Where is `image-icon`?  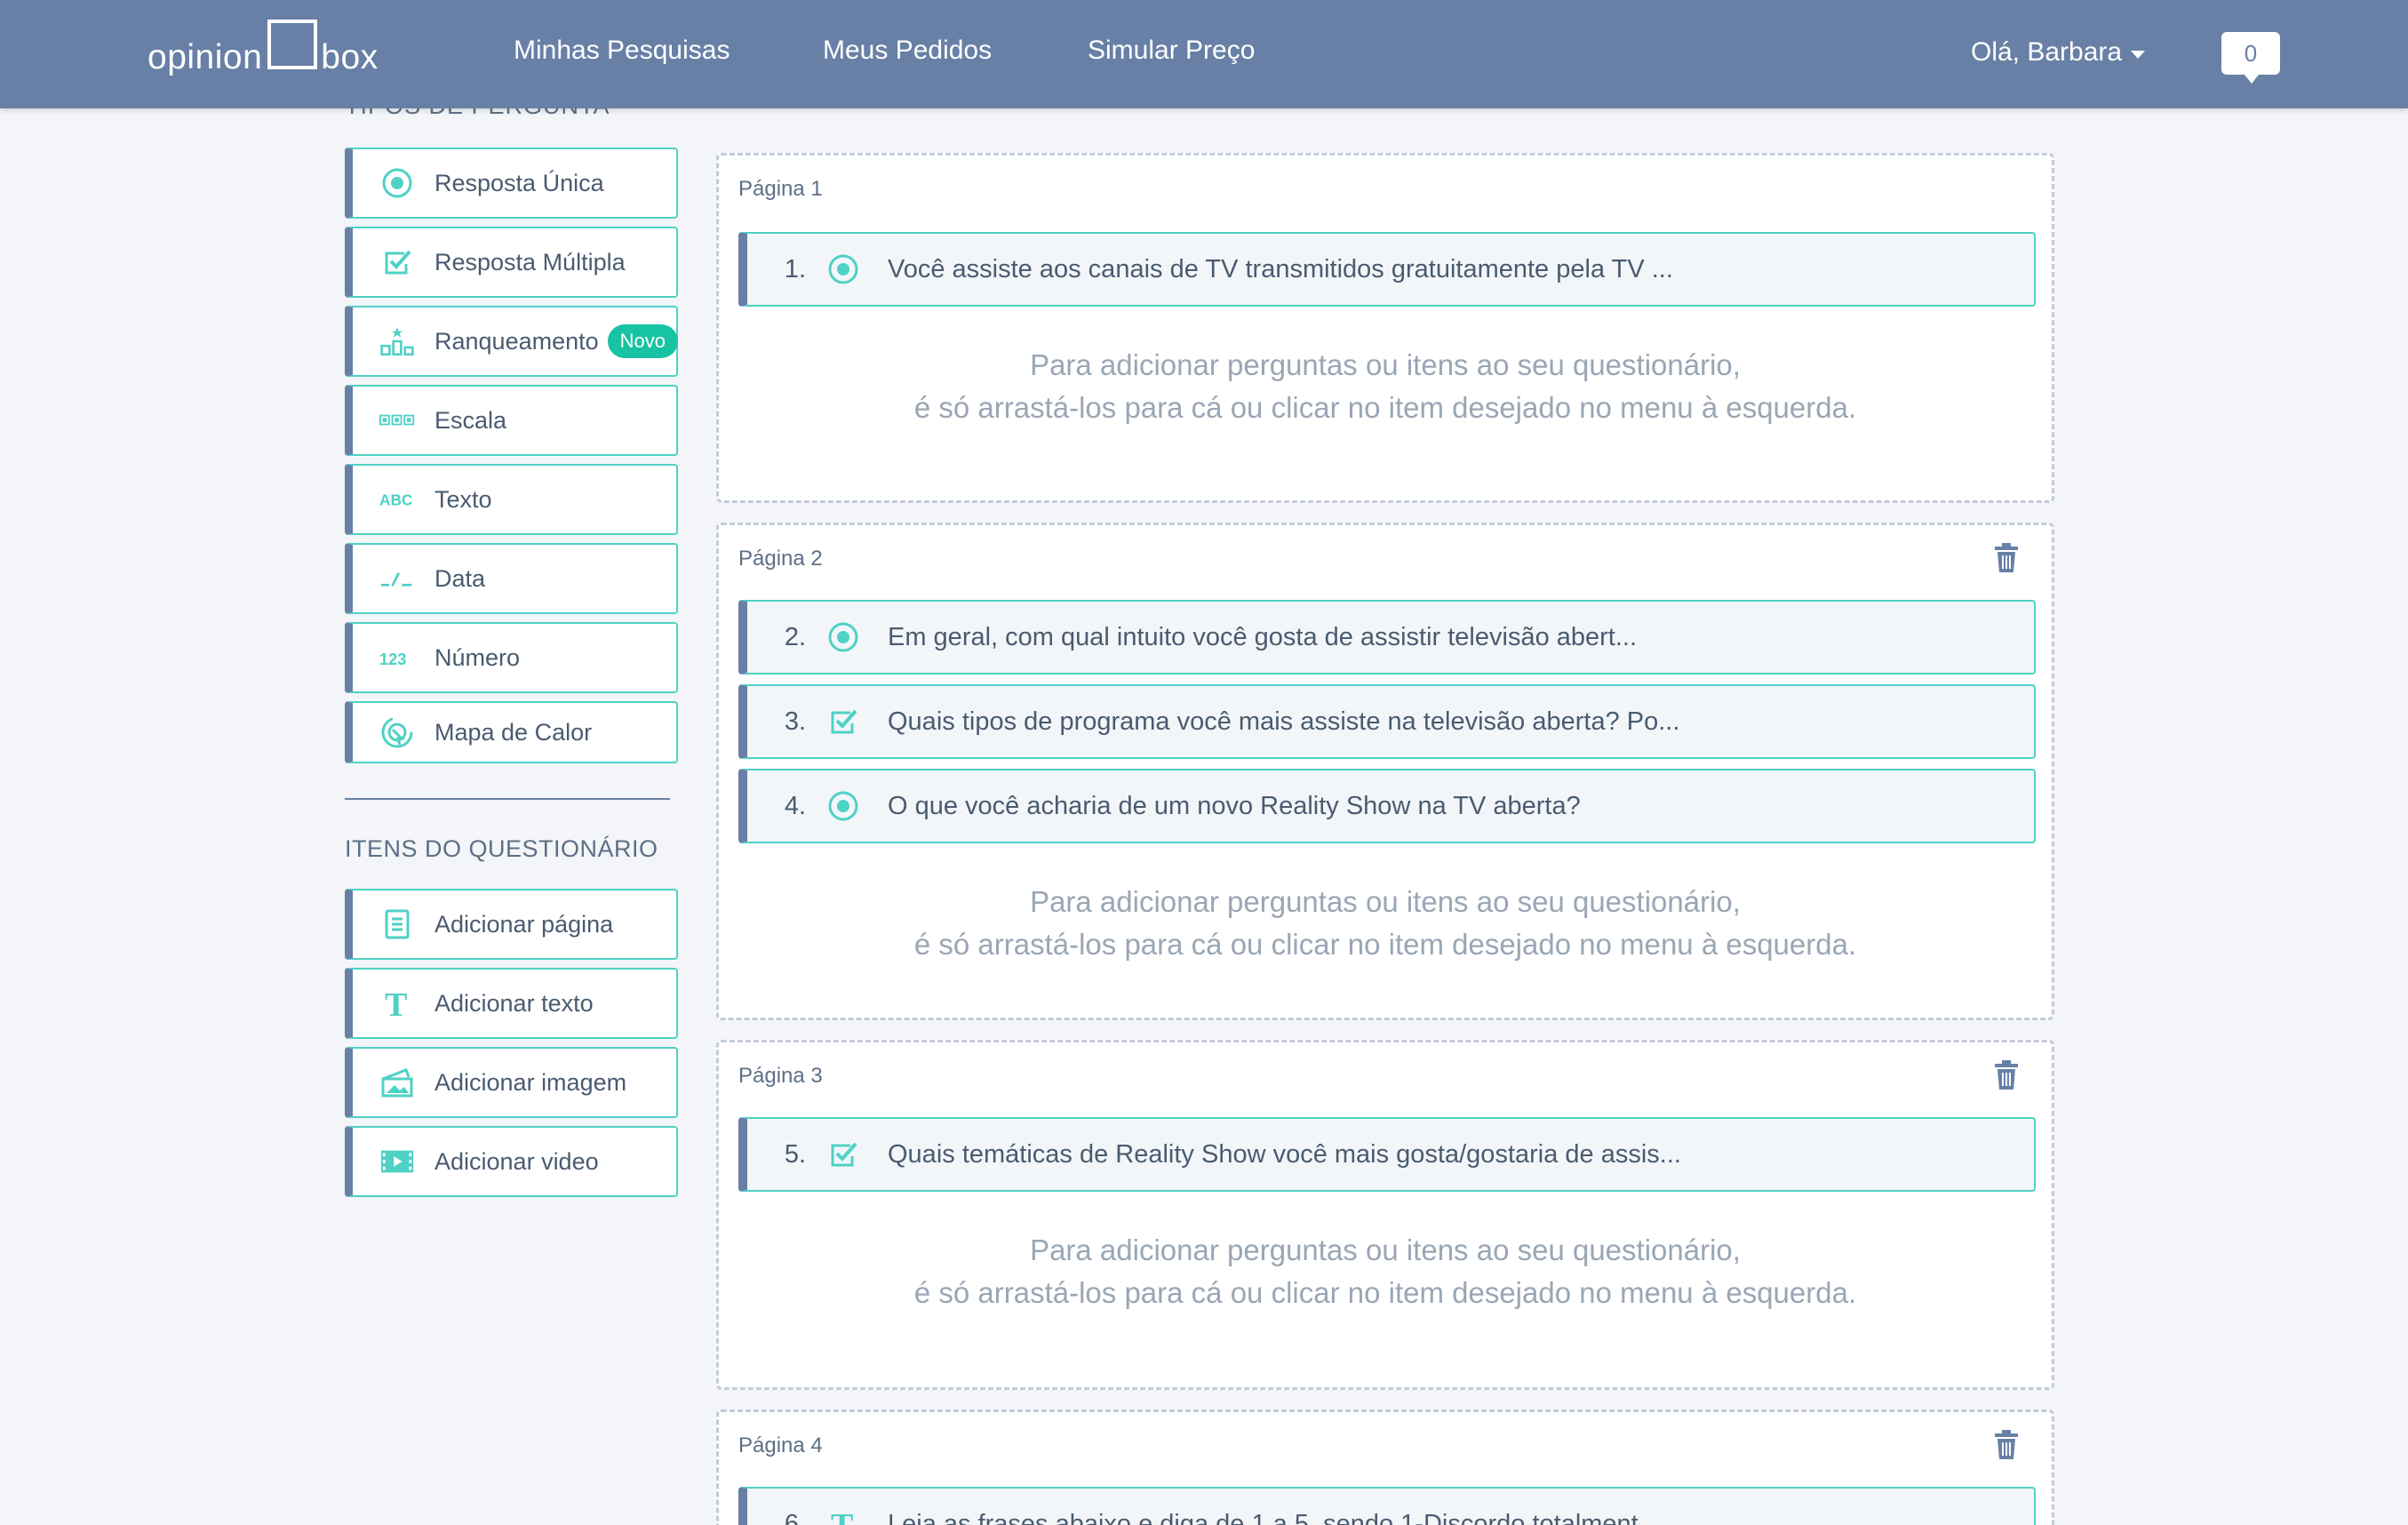
image-icon is located at coordinates (397, 1082).